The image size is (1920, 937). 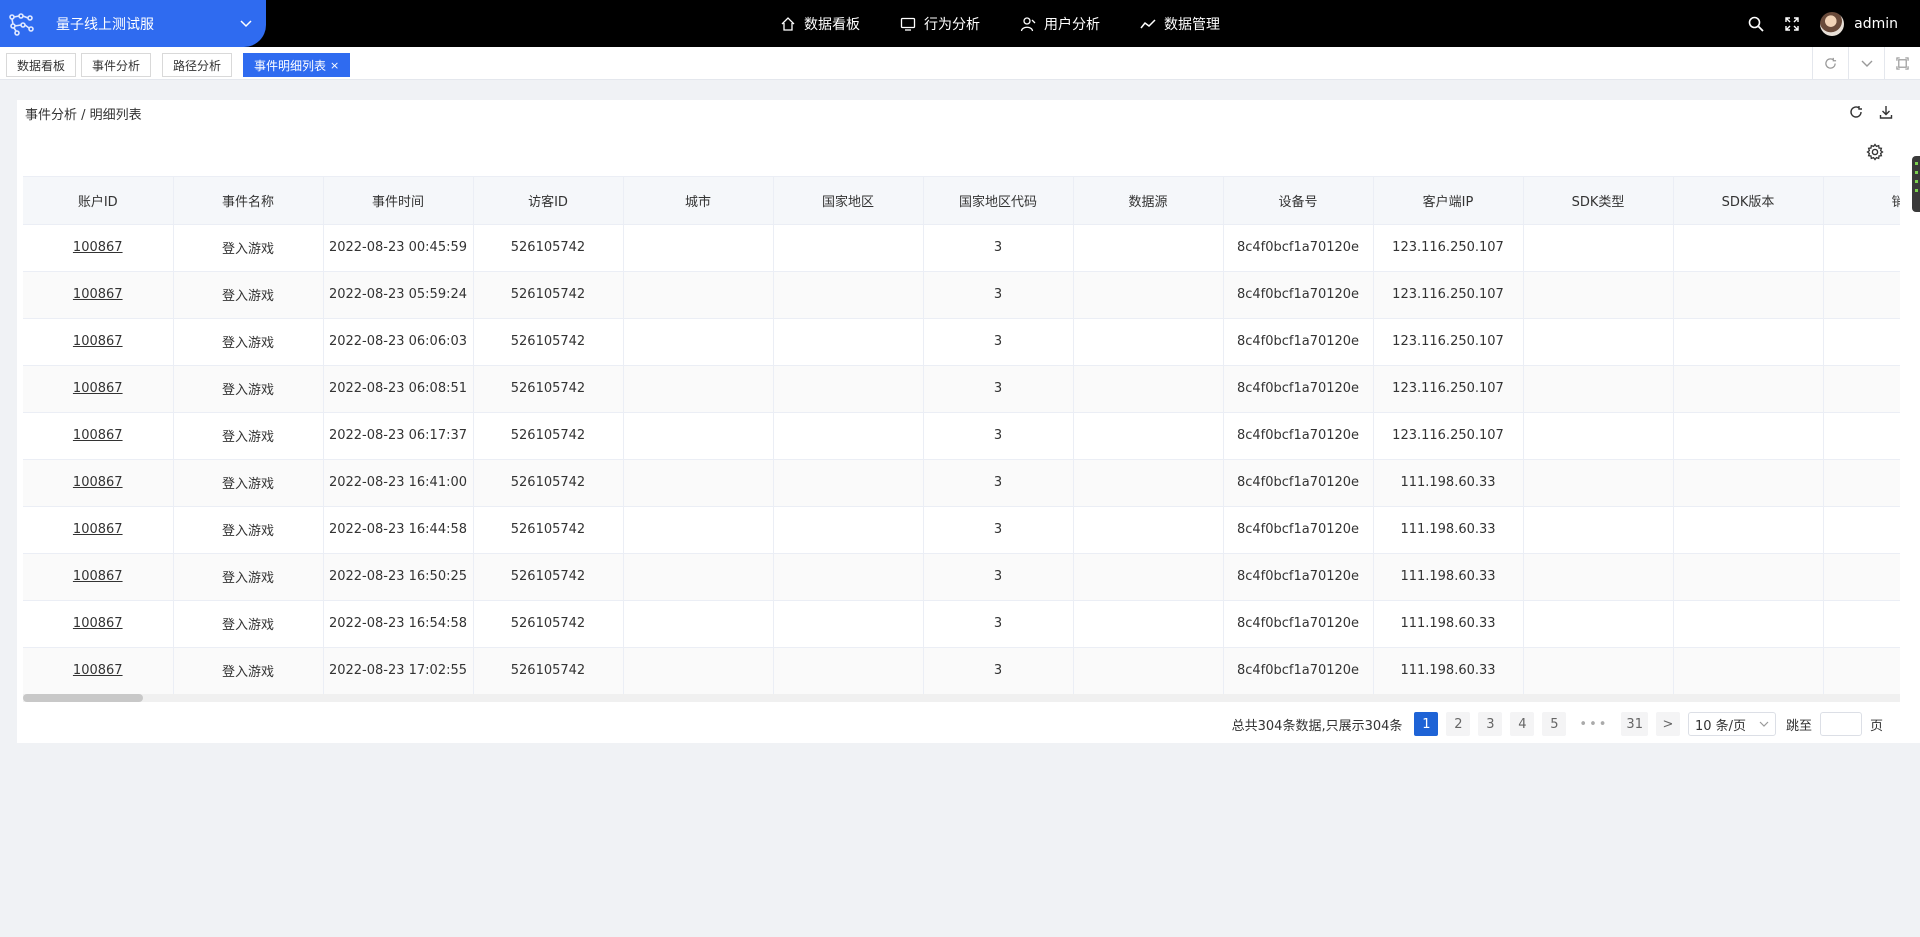 What do you see at coordinates (1490, 724) in the screenshot?
I see `page-3-button: 3` at bounding box center [1490, 724].